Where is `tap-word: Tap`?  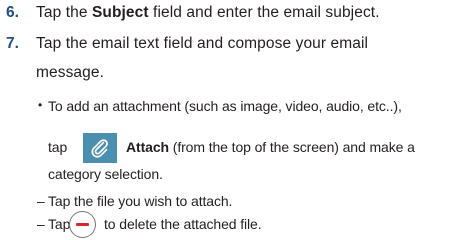 tap-word: Tap is located at coordinates (59, 224).